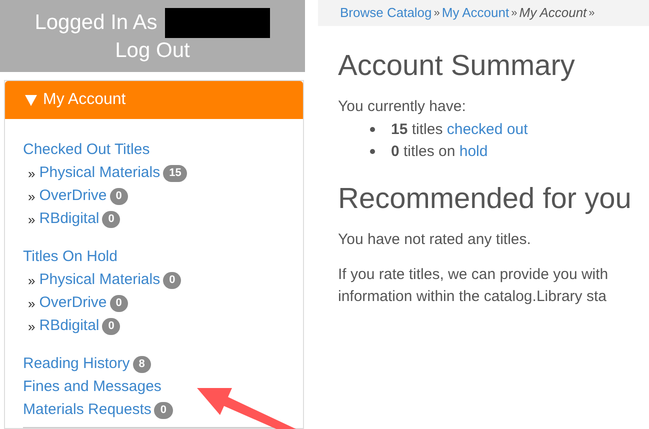  Describe the element at coordinates (386, 13) in the screenshot. I see `breadcrumb-link: Browse Catalog` at that location.